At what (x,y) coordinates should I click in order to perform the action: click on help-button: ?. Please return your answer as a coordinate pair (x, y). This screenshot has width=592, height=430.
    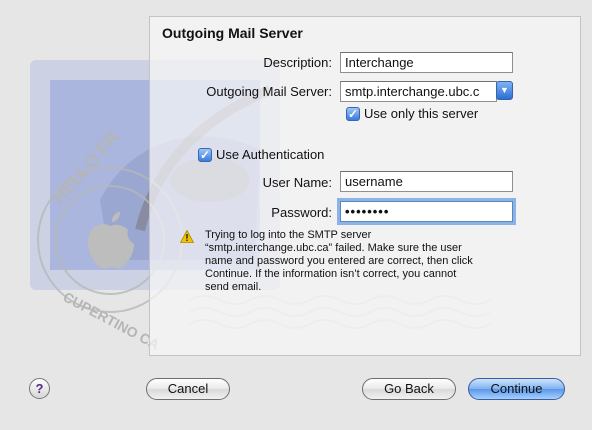
    Looking at the image, I should click on (39, 388).